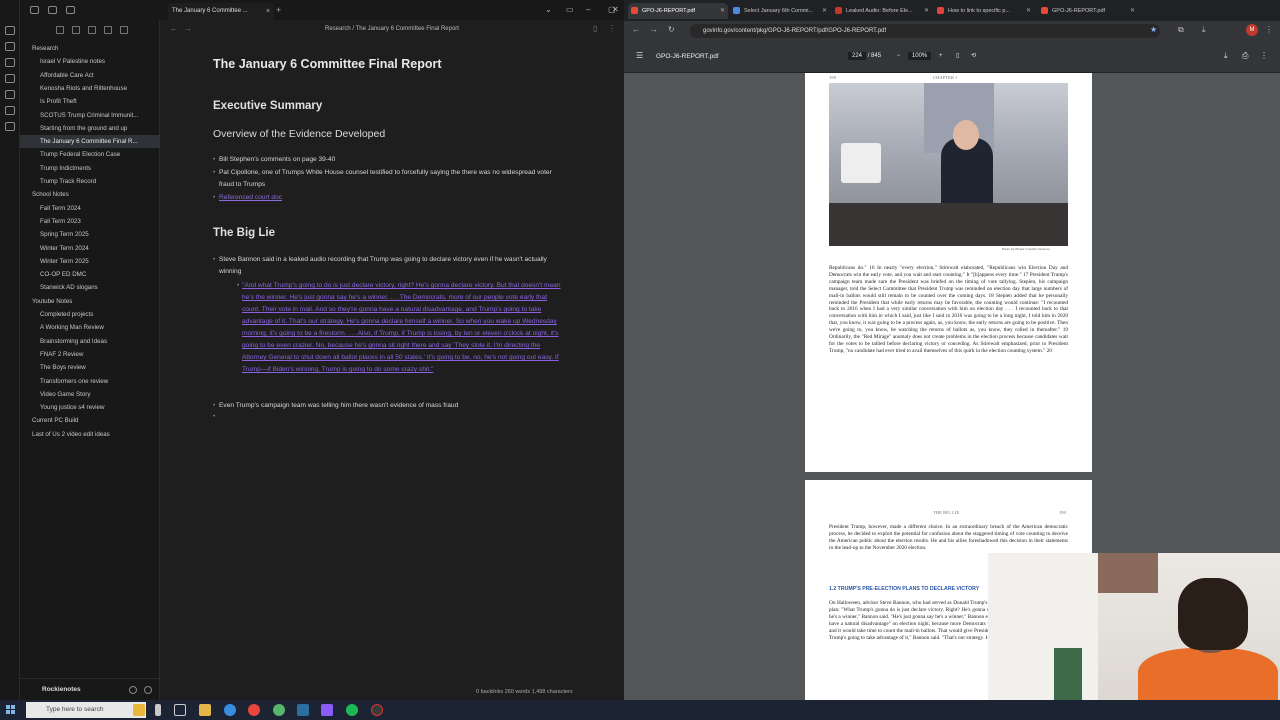 Image resolution: width=1280 pixels, height=720 pixels. Describe the element at coordinates (90, 341) in the screenshot. I see `file-item: Brainstorming and Ideas` at that location.